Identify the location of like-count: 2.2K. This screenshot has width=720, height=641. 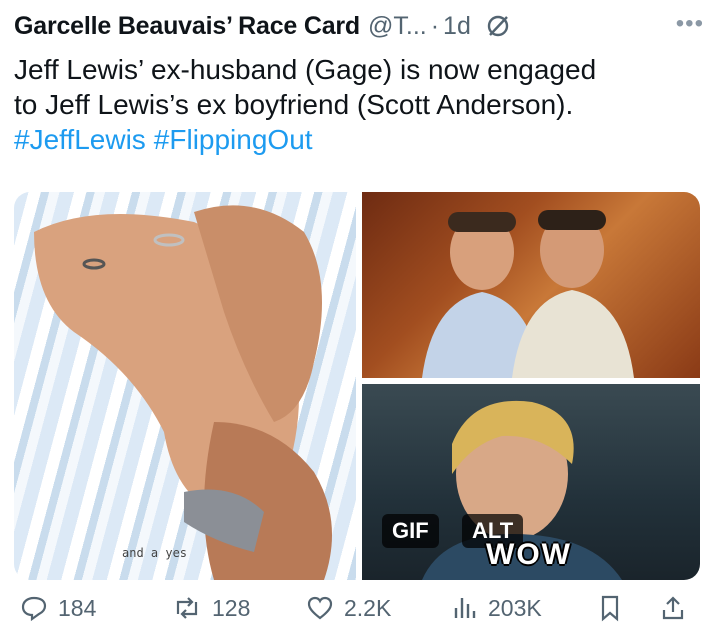
(368, 607).